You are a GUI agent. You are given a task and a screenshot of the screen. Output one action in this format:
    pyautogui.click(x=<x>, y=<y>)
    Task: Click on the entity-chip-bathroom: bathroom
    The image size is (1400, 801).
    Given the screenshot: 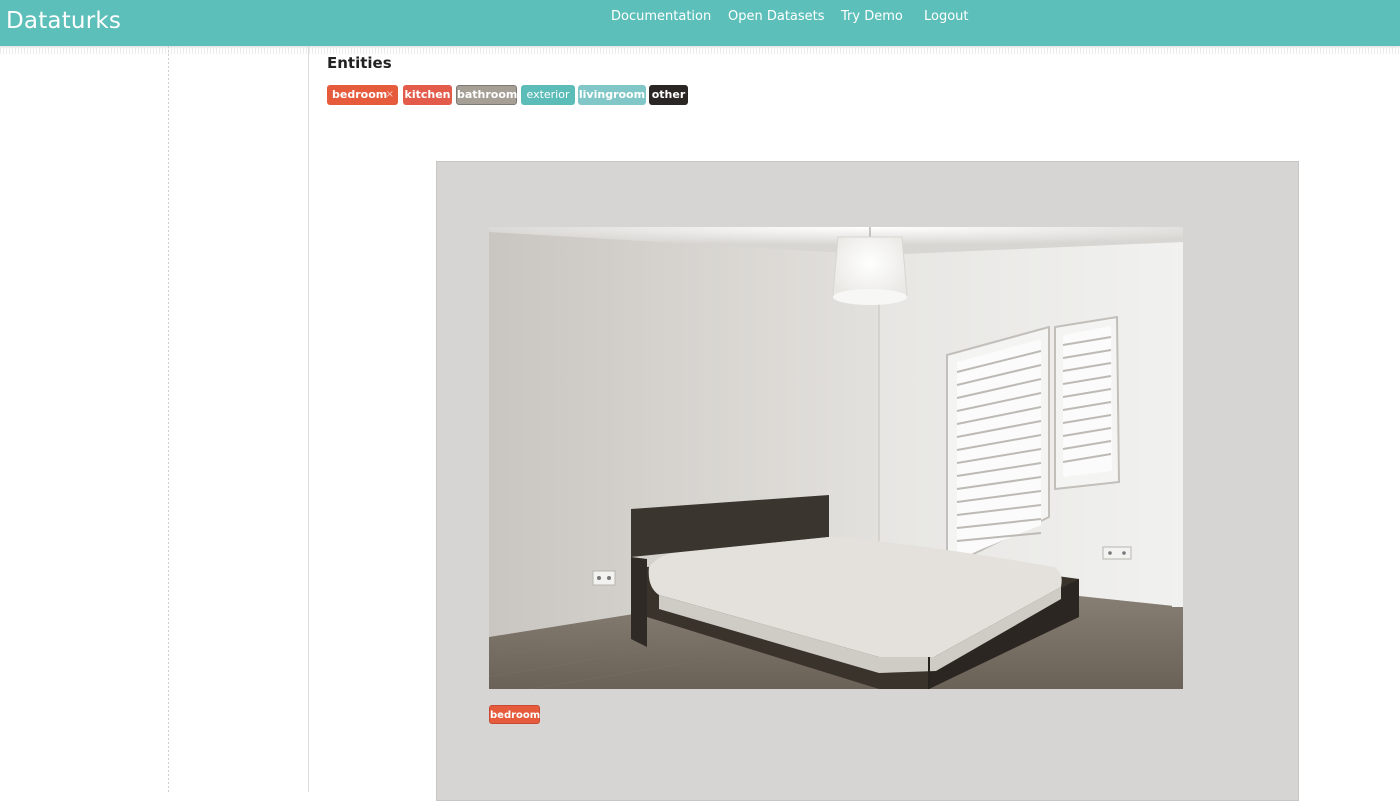 What is the action you would take?
    pyautogui.click(x=486, y=95)
    